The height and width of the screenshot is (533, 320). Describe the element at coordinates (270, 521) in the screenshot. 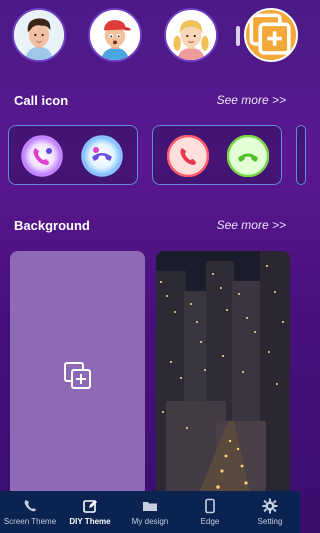

I see `nav-label: Setting` at that location.